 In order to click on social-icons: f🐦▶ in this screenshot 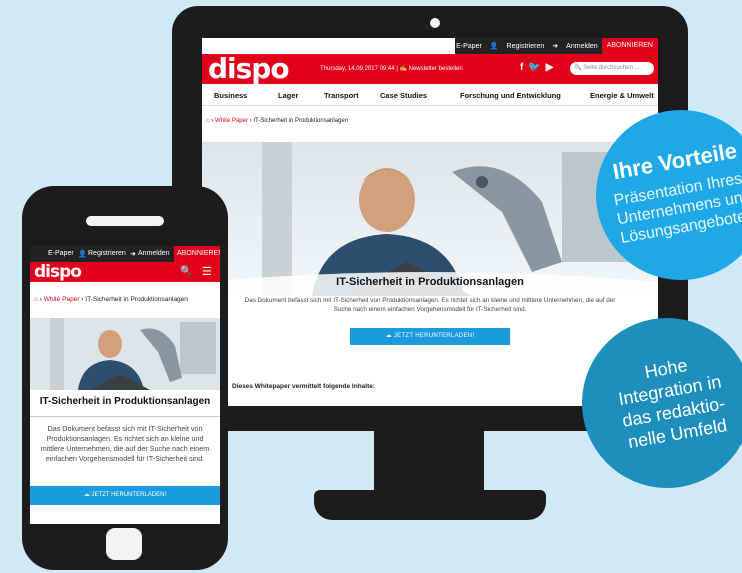, I will do `click(539, 67)`.